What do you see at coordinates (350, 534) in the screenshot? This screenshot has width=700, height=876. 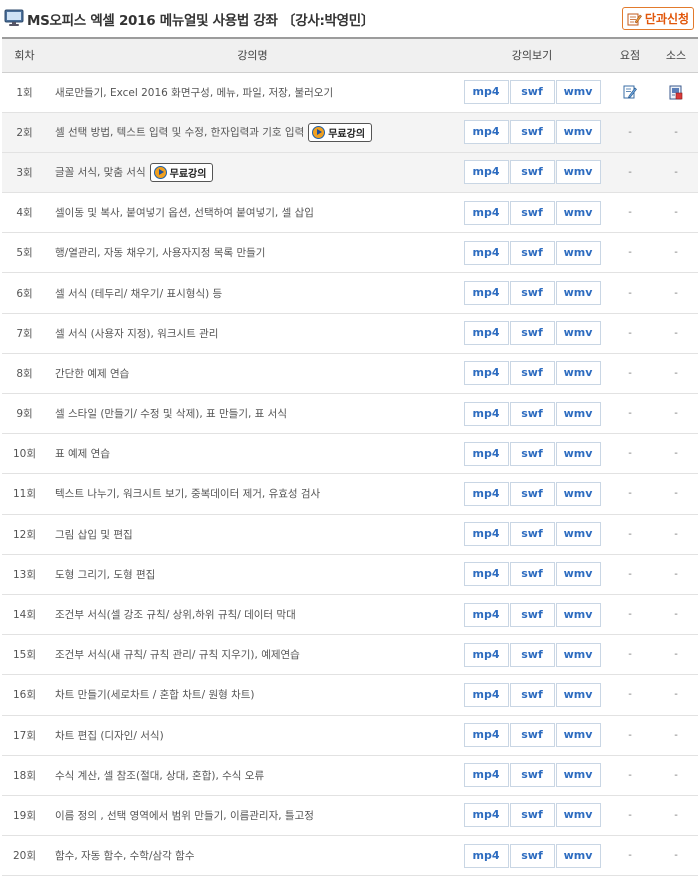 I see `table-row: 12회 그림 삽입 및 편집 mp4 swf wmv - -` at bounding box center [350, 534].